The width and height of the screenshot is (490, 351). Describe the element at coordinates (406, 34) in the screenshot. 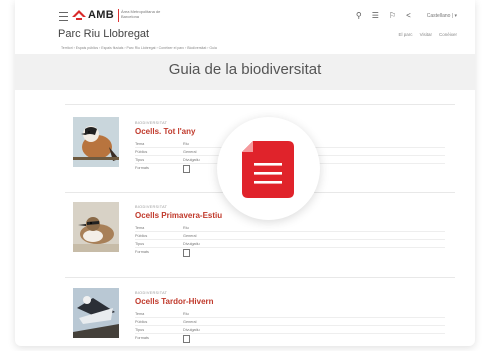

I see `subnav-link-1: El parc` at that location.